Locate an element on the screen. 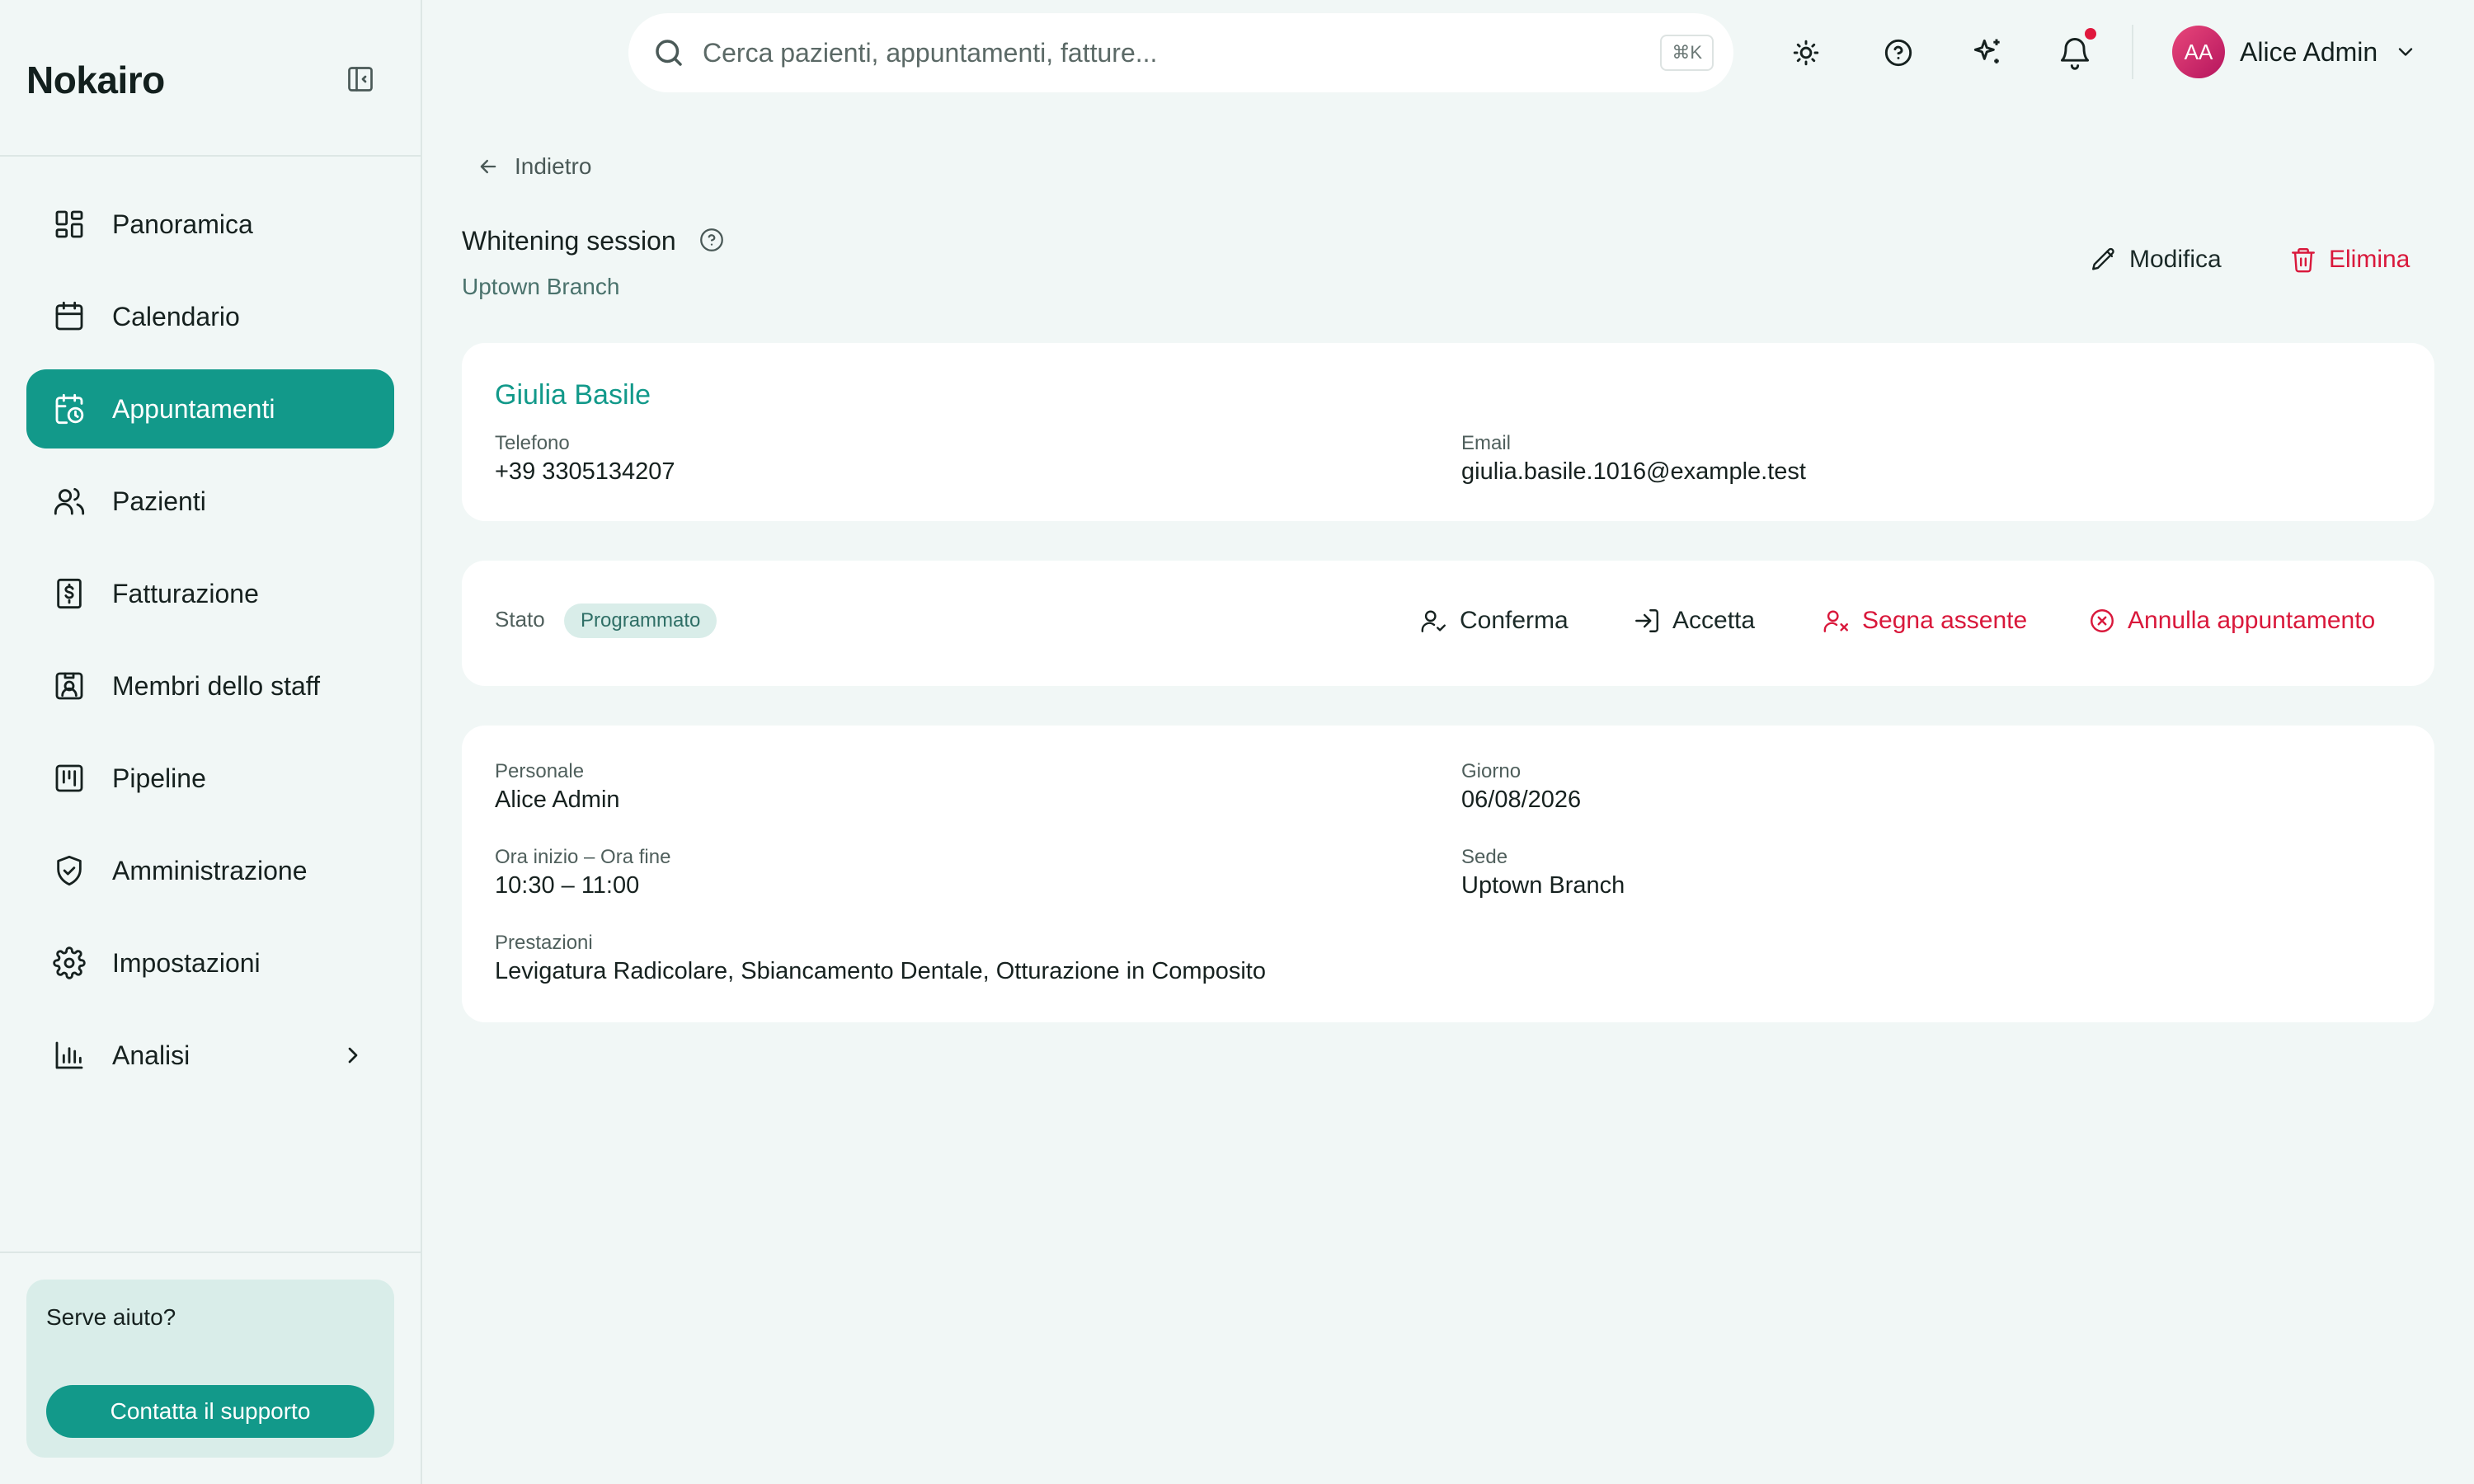 The height and width of the screenshot is (1484, 2474). services-label: Prestazioni is located at coordinates (544, 943).